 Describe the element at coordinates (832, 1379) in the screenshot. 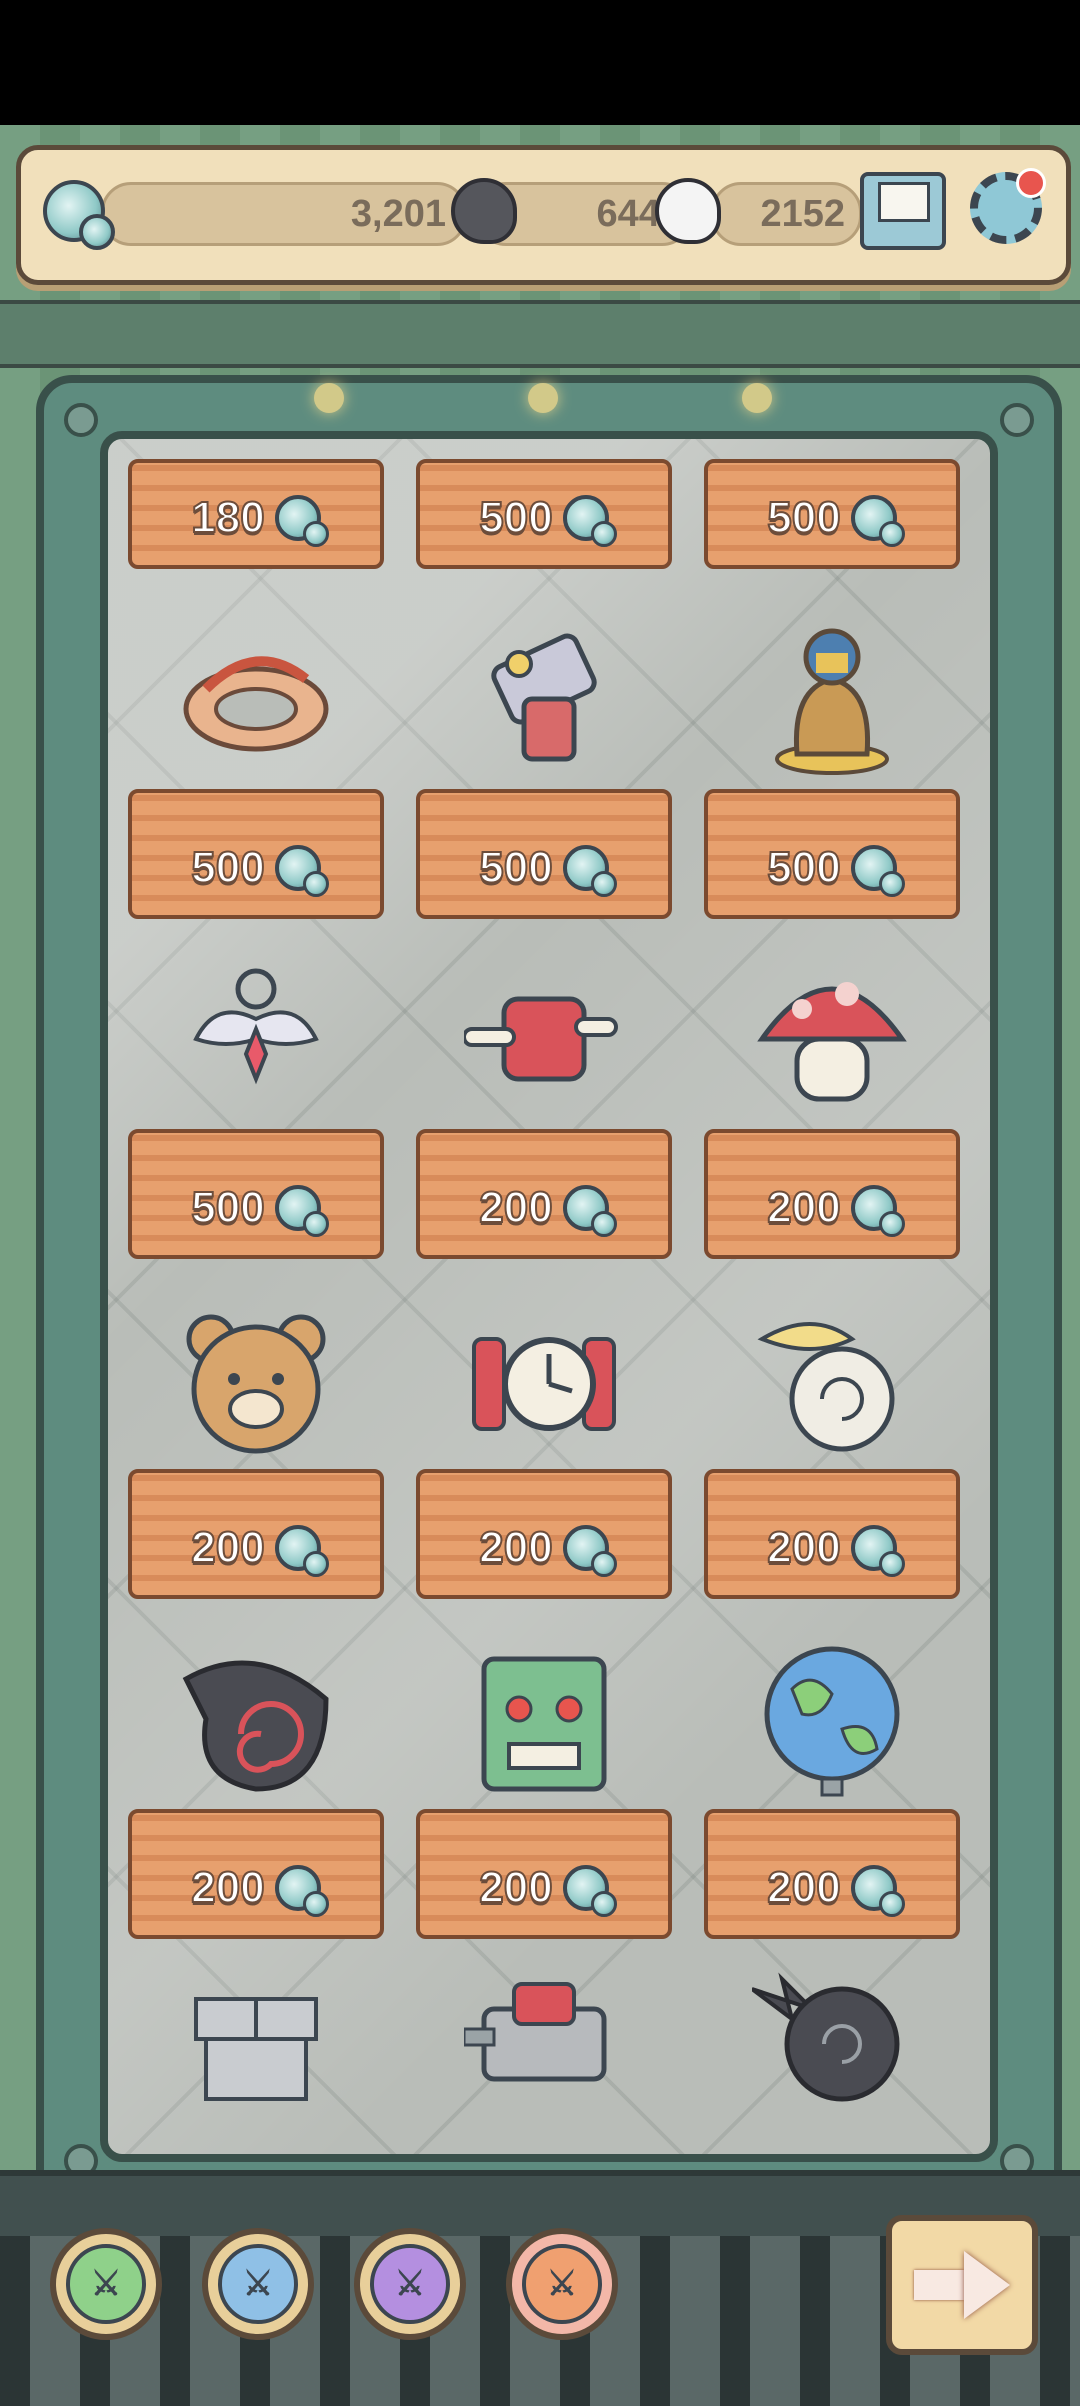

I see `winged-shell-icon` at that location.